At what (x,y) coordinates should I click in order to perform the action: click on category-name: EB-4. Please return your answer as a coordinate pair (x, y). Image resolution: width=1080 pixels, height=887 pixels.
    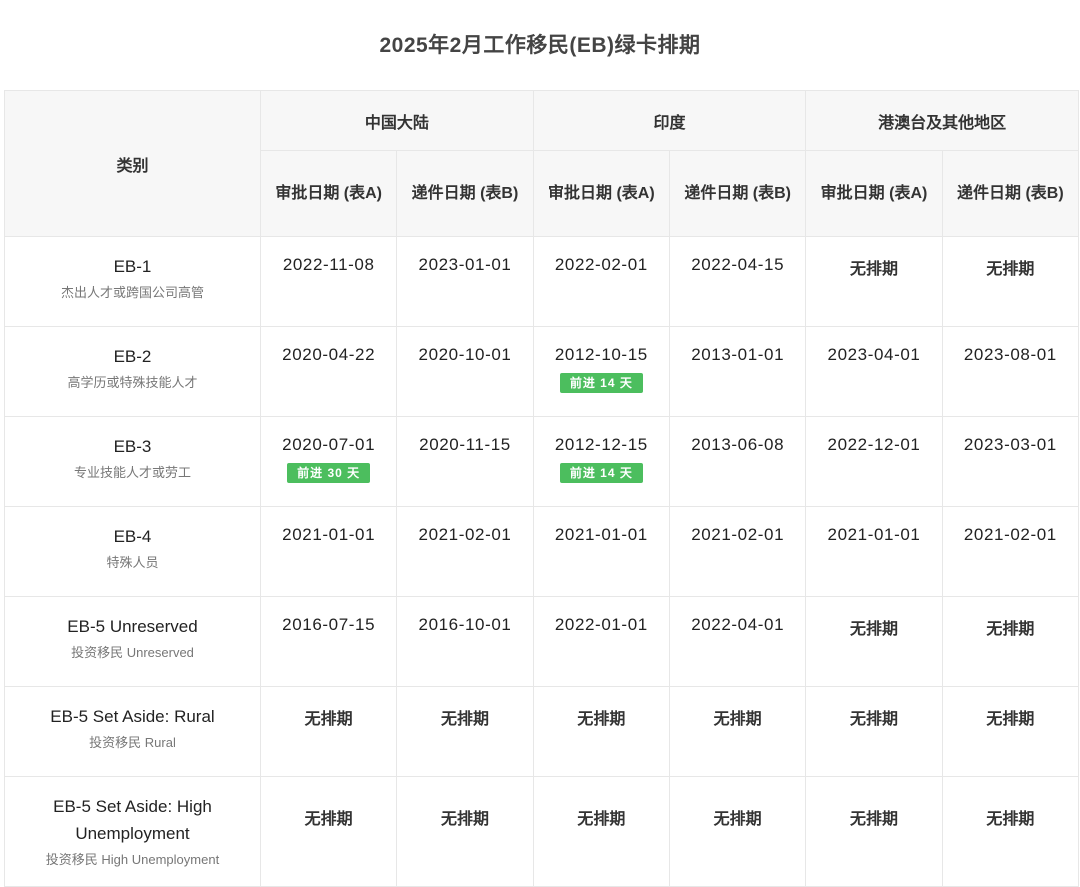
    Looking at the image, I should click on (132, 536).